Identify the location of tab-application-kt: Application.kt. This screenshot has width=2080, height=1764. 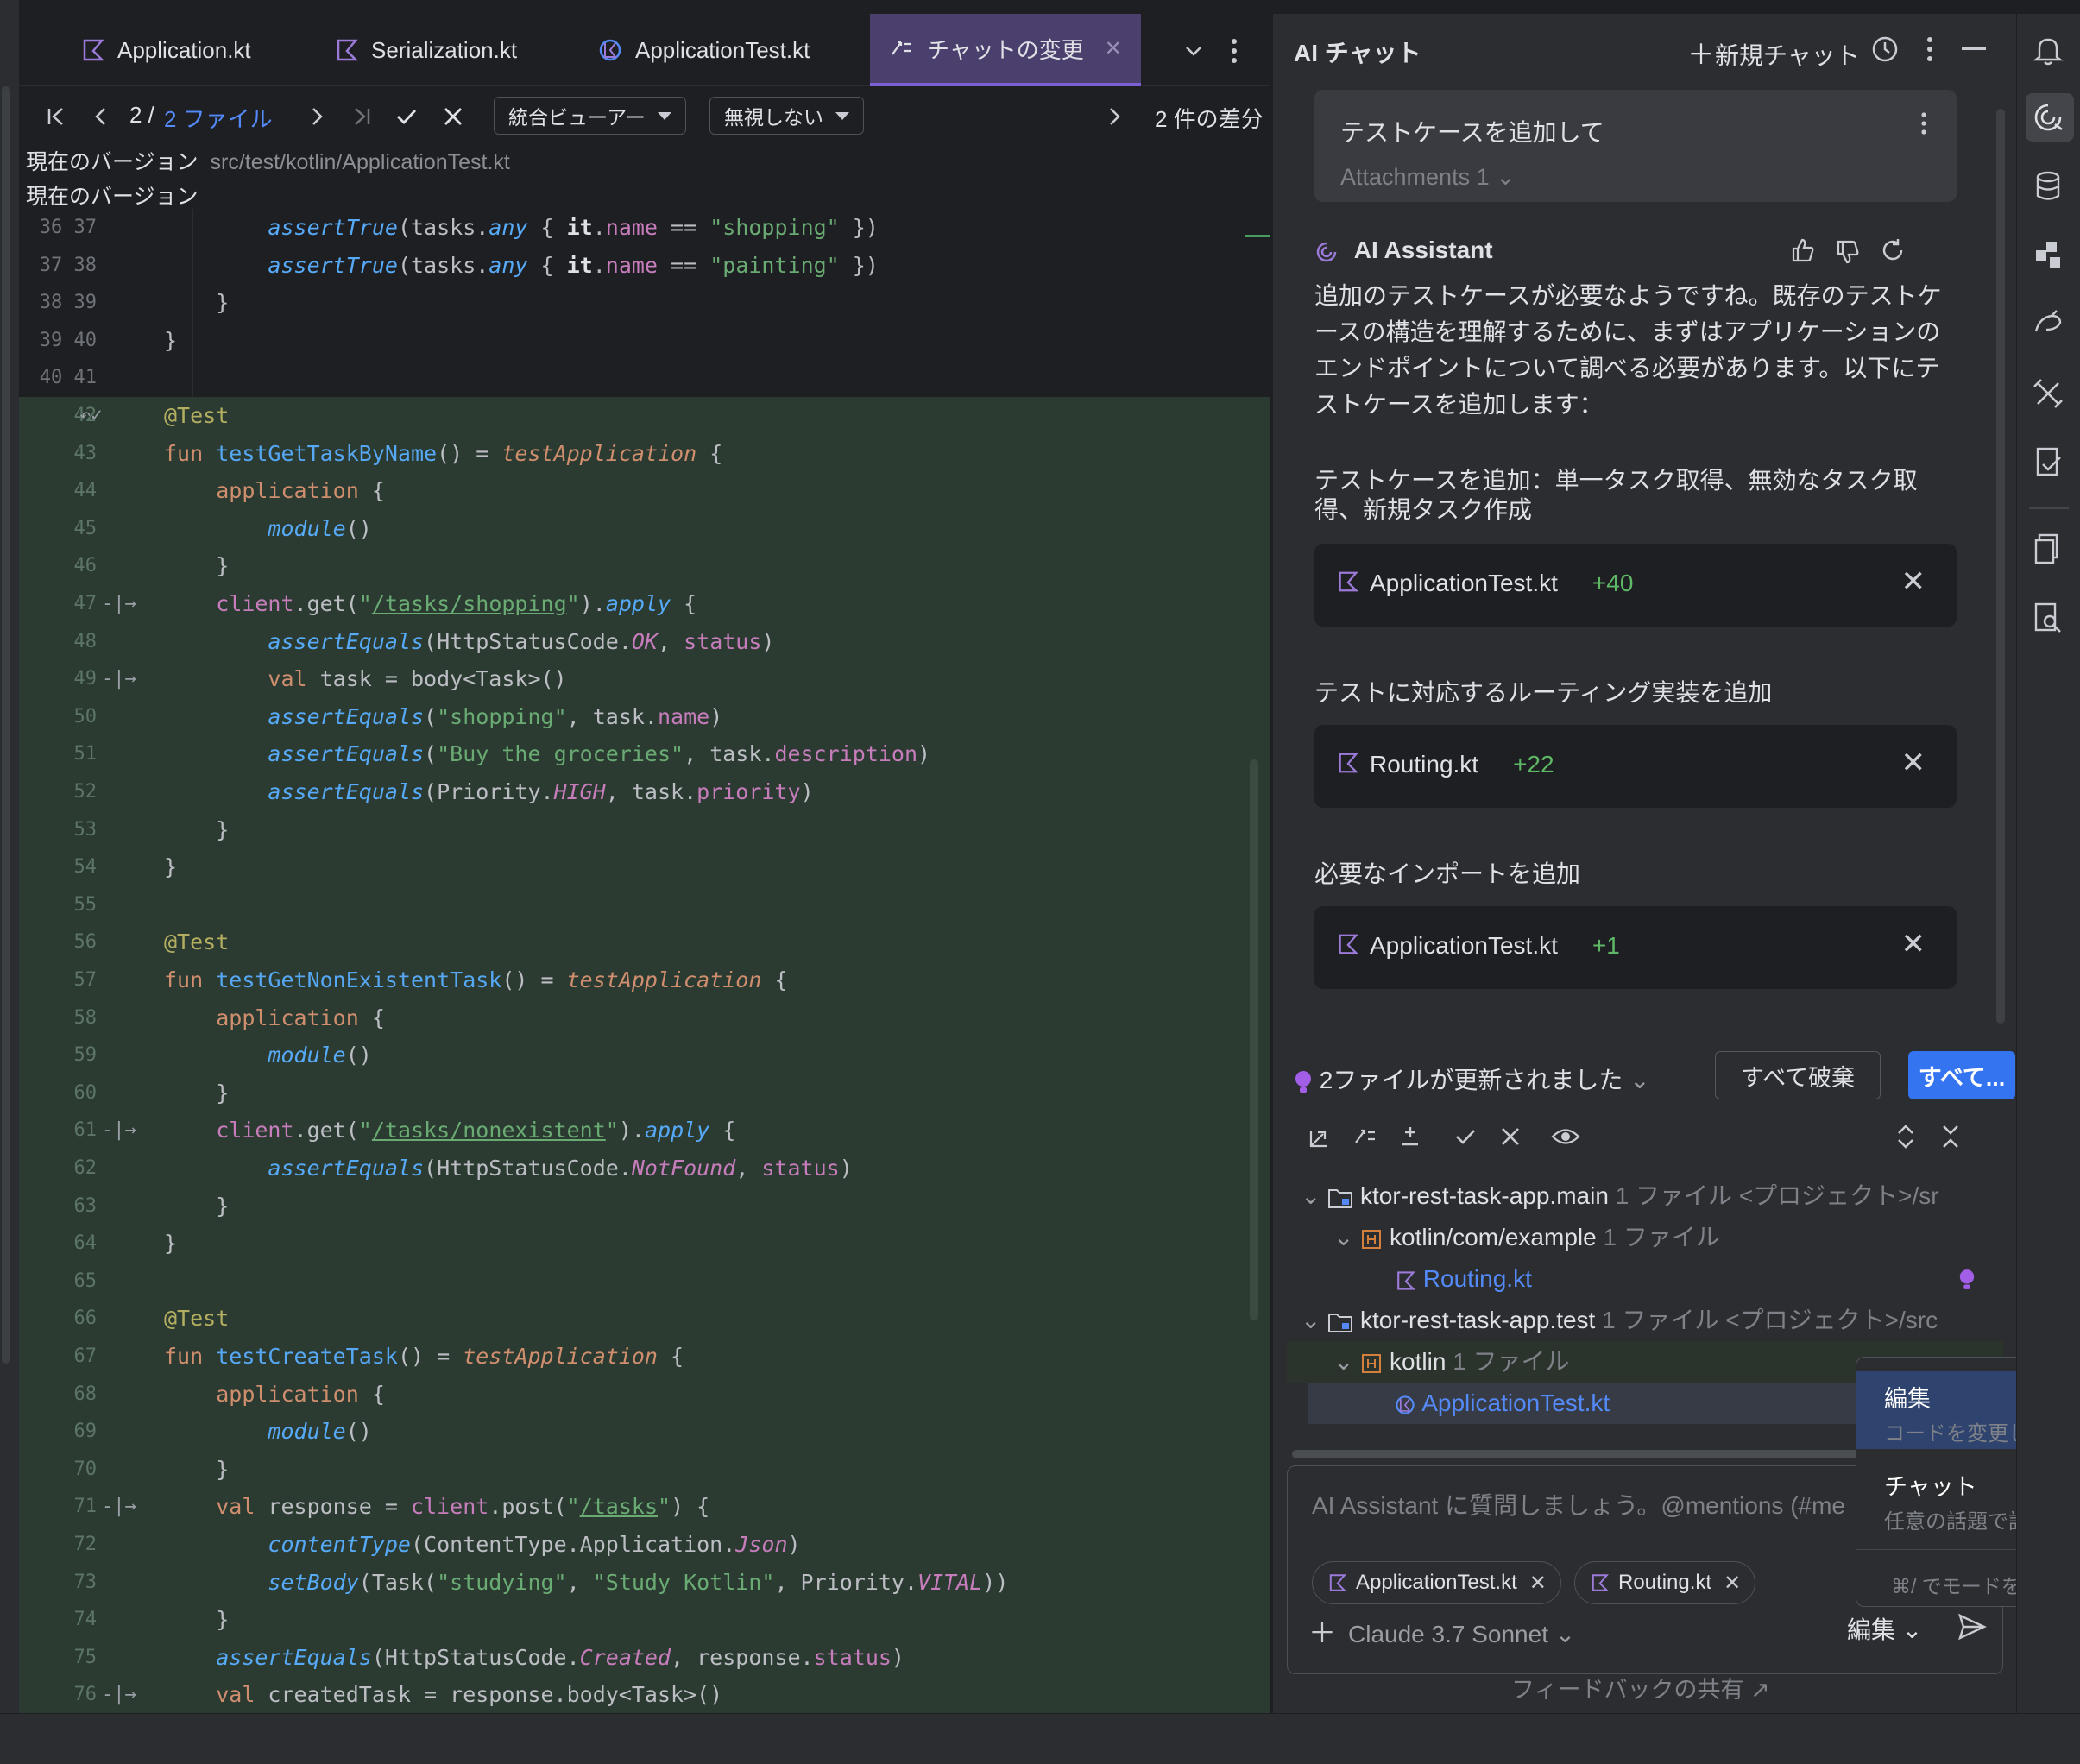
(165, 50).